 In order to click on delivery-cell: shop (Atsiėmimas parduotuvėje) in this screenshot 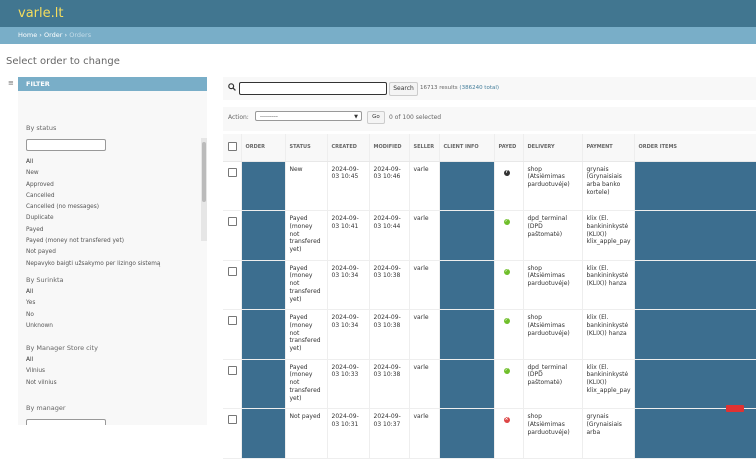, I will do `click(553, 285)`.